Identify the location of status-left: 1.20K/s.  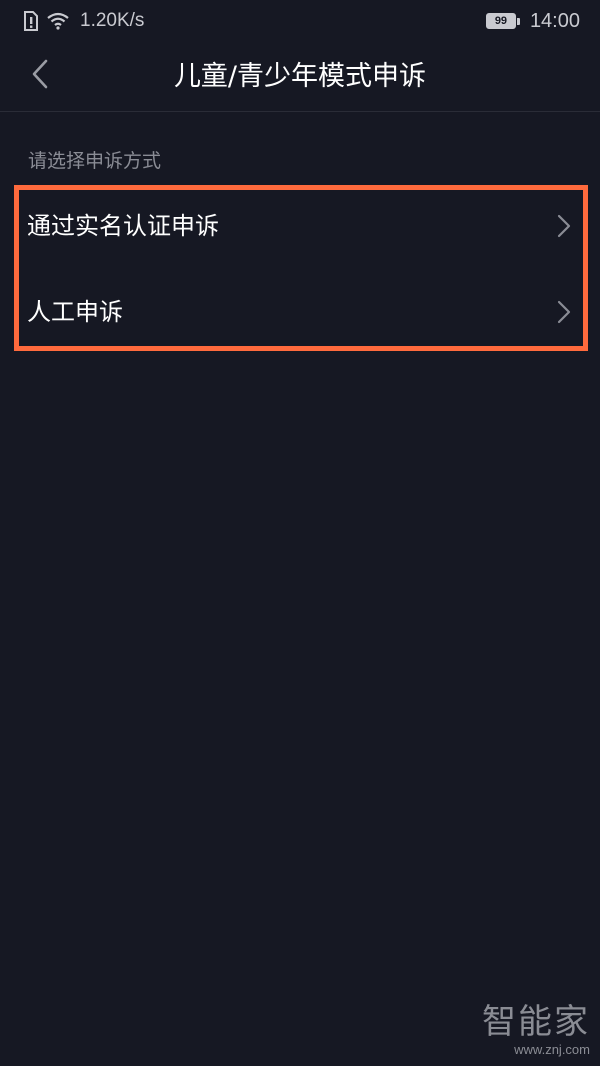
(83, 21).